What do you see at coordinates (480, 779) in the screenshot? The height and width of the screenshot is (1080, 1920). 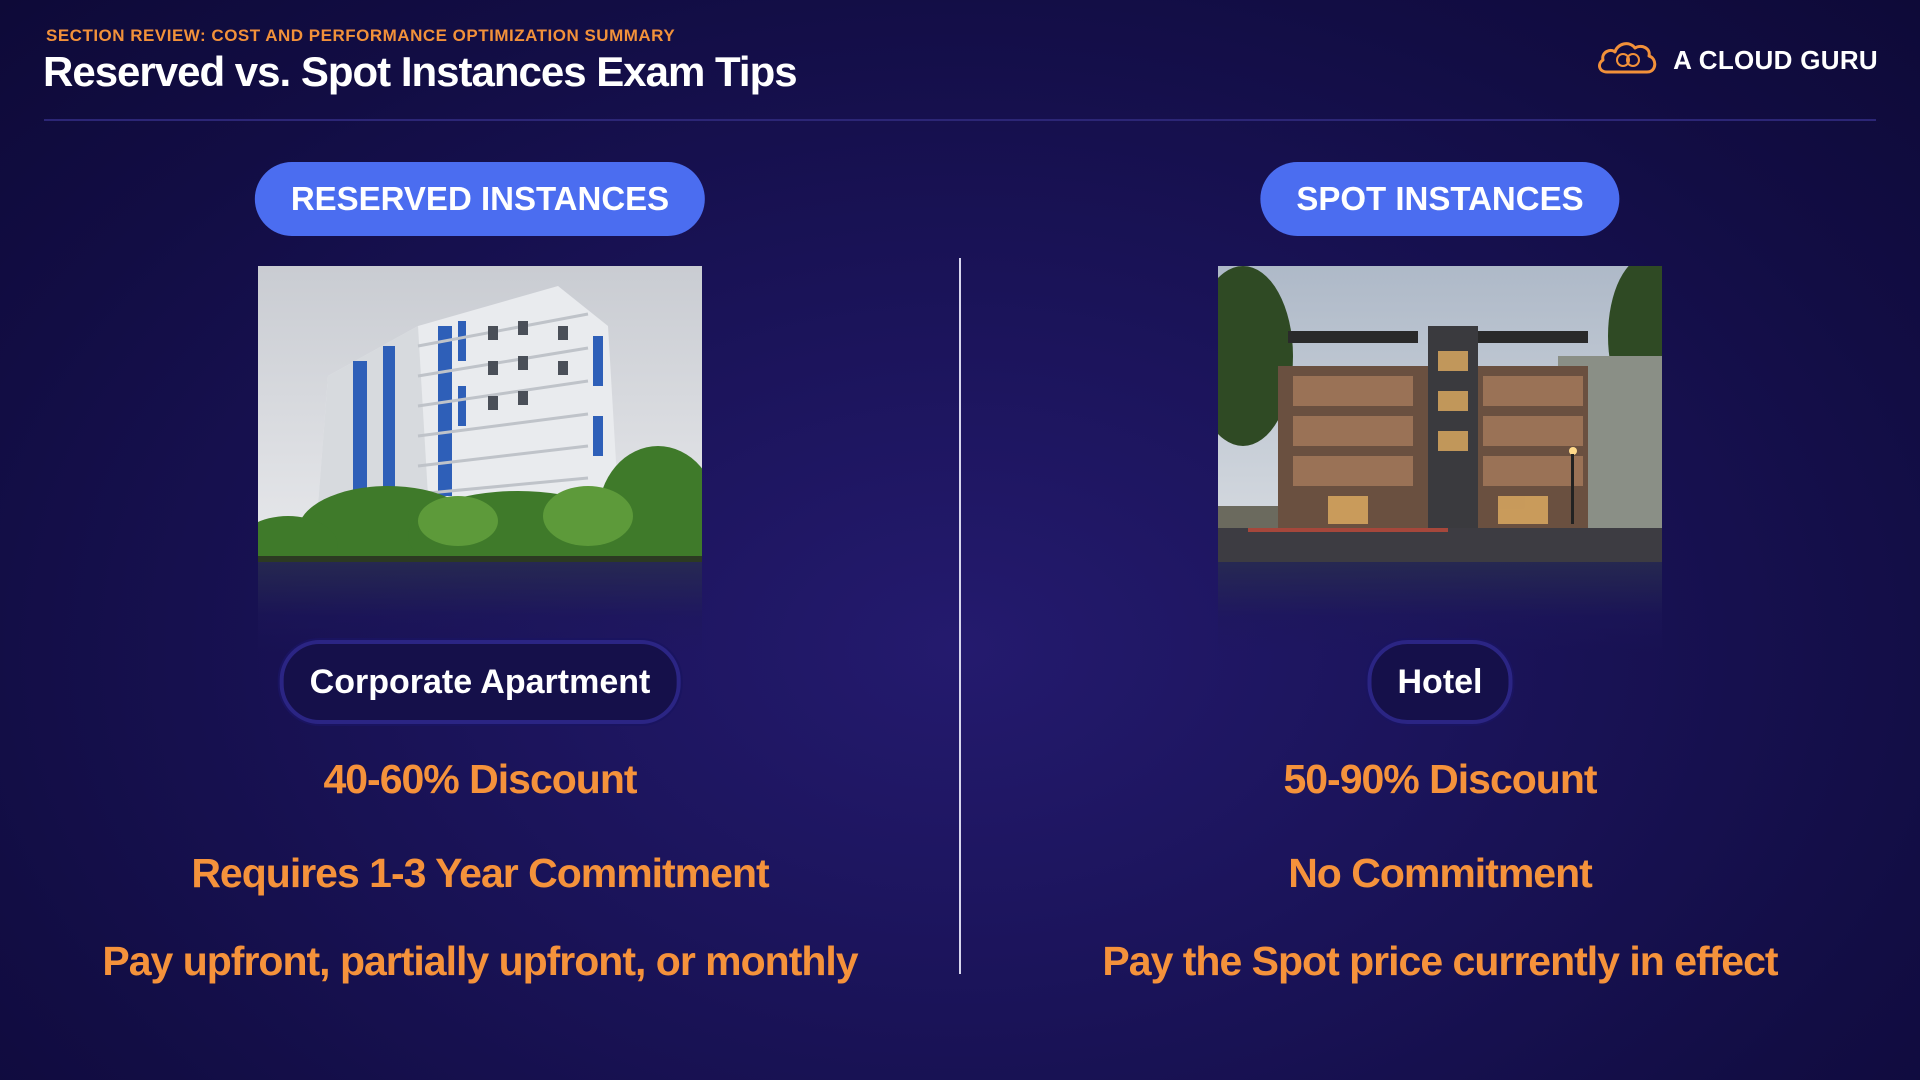 I see `reserved-discount: 40-60% Discount` at bounding box center [480, 779].